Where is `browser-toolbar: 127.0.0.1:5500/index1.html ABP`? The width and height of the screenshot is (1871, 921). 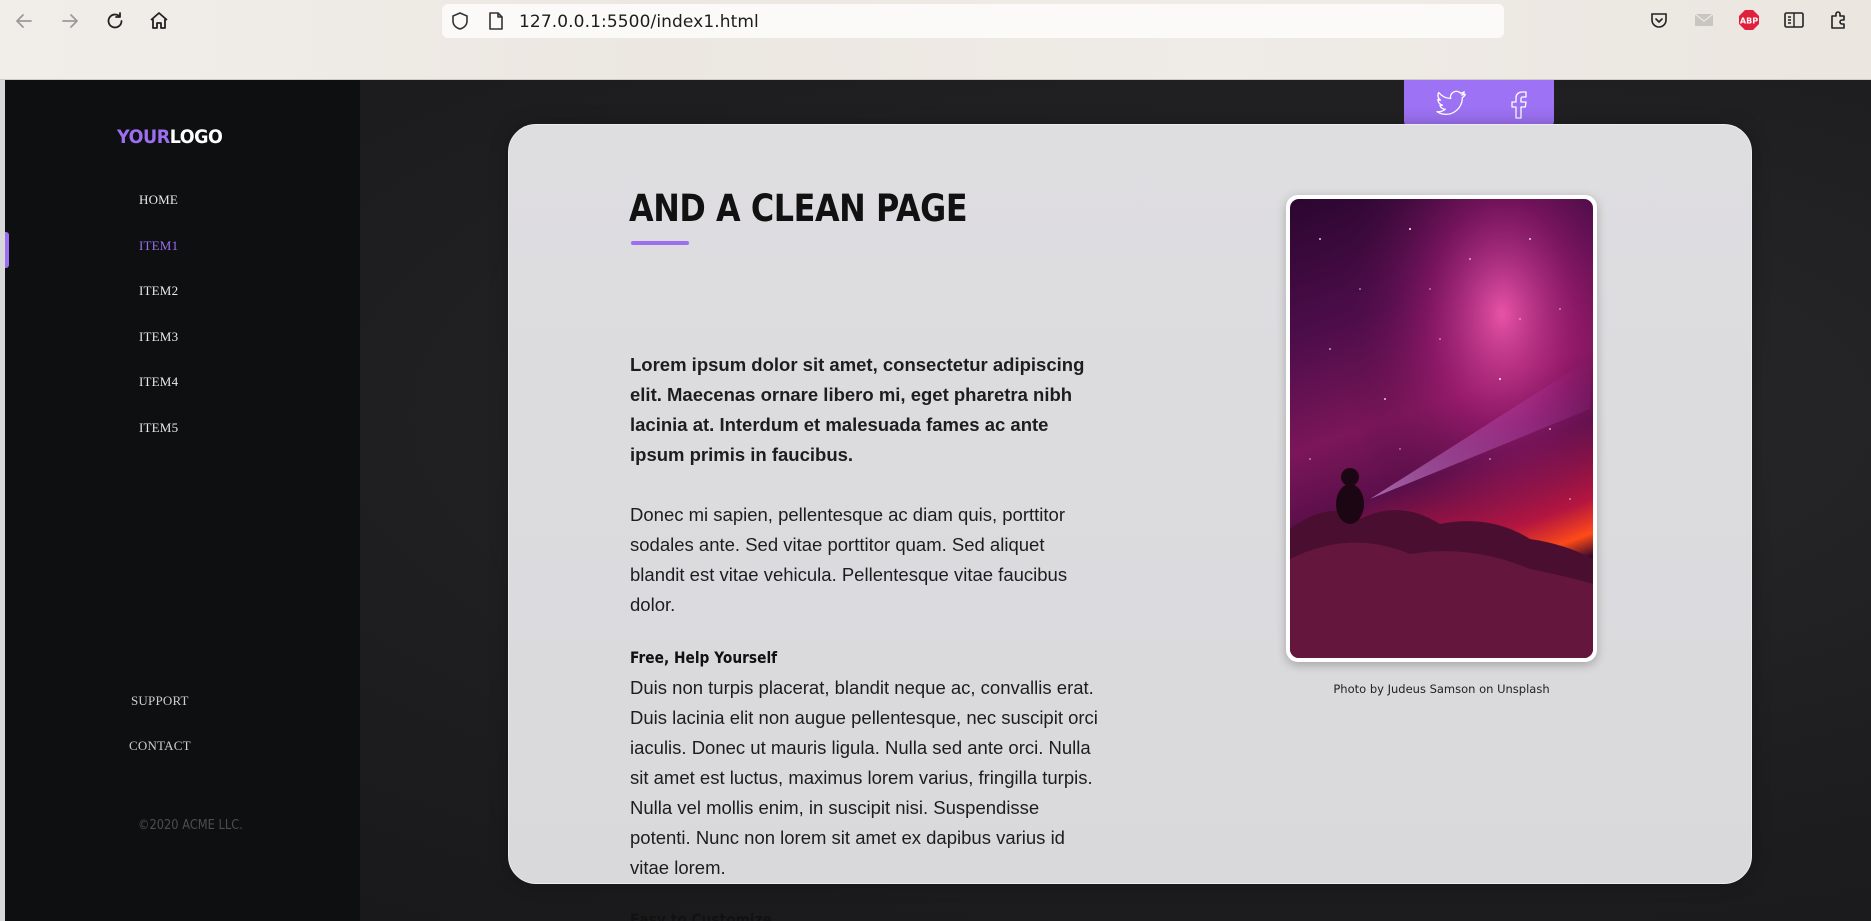 browser-toolbar: 127.0.0.1:5500/index1.html ABP is located at coordinates (935, 40).